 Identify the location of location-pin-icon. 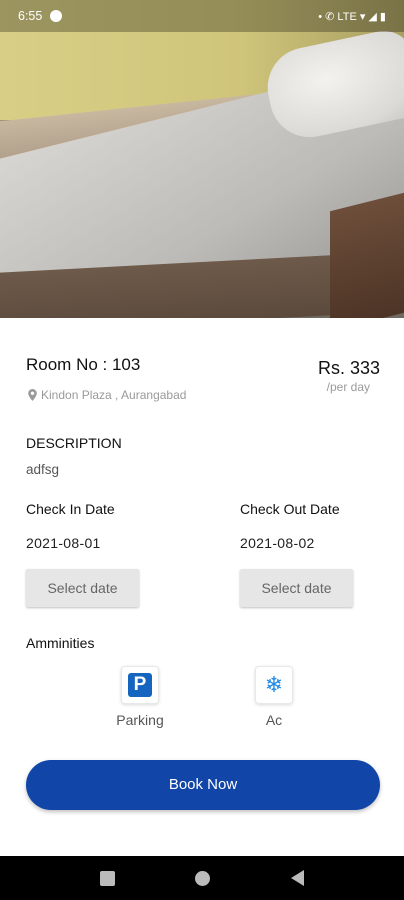
(32, 395).